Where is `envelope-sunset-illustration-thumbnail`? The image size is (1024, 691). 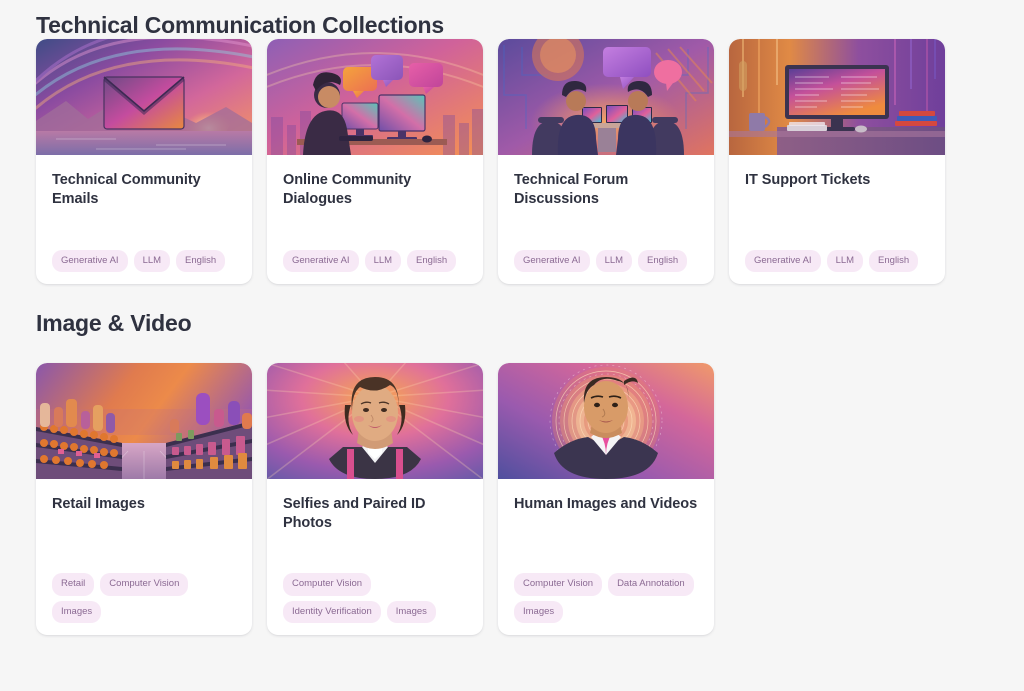
envelope-sunset-illustration-thumbnail is located at coordinates (144, 97).